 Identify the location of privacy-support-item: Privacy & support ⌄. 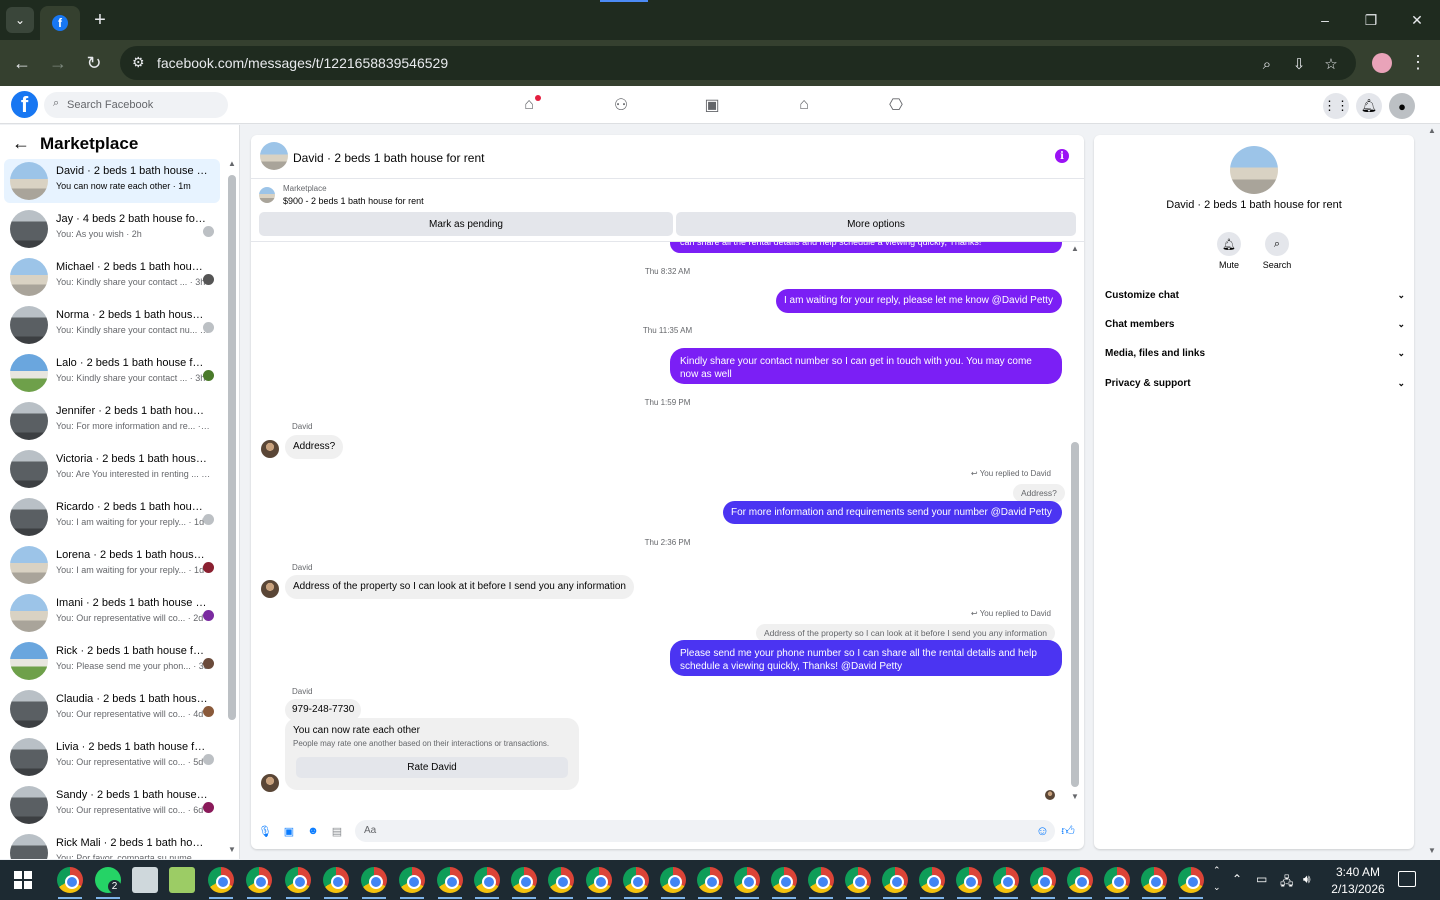
(1255, 383).